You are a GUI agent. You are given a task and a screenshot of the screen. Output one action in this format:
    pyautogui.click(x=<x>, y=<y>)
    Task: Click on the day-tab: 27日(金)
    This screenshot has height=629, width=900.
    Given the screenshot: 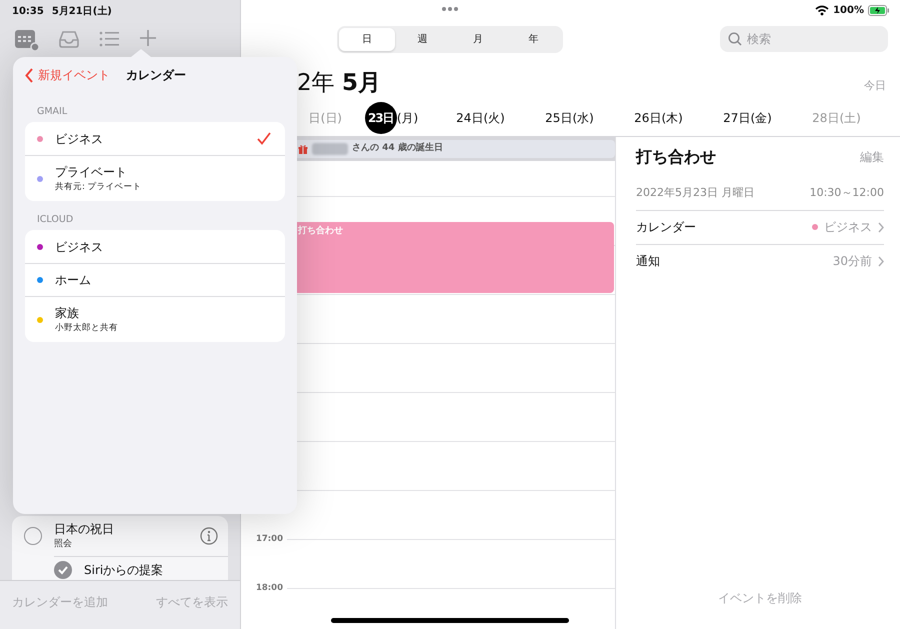 What is the action you would take?
    pyautogui.click(x=747, y=118)
    